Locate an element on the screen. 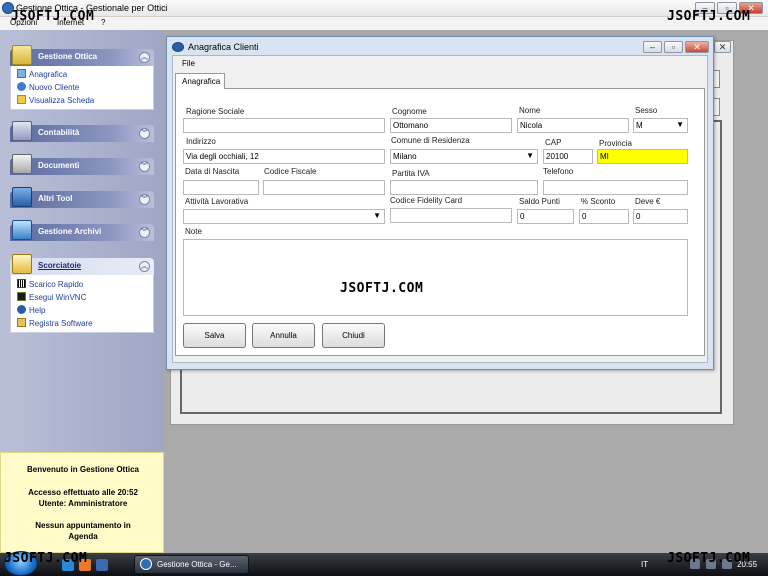 The width and height of the screenshot is (768, 576). label-fidelity: Codice Fidelity Card is located at coordinates (426, 200).